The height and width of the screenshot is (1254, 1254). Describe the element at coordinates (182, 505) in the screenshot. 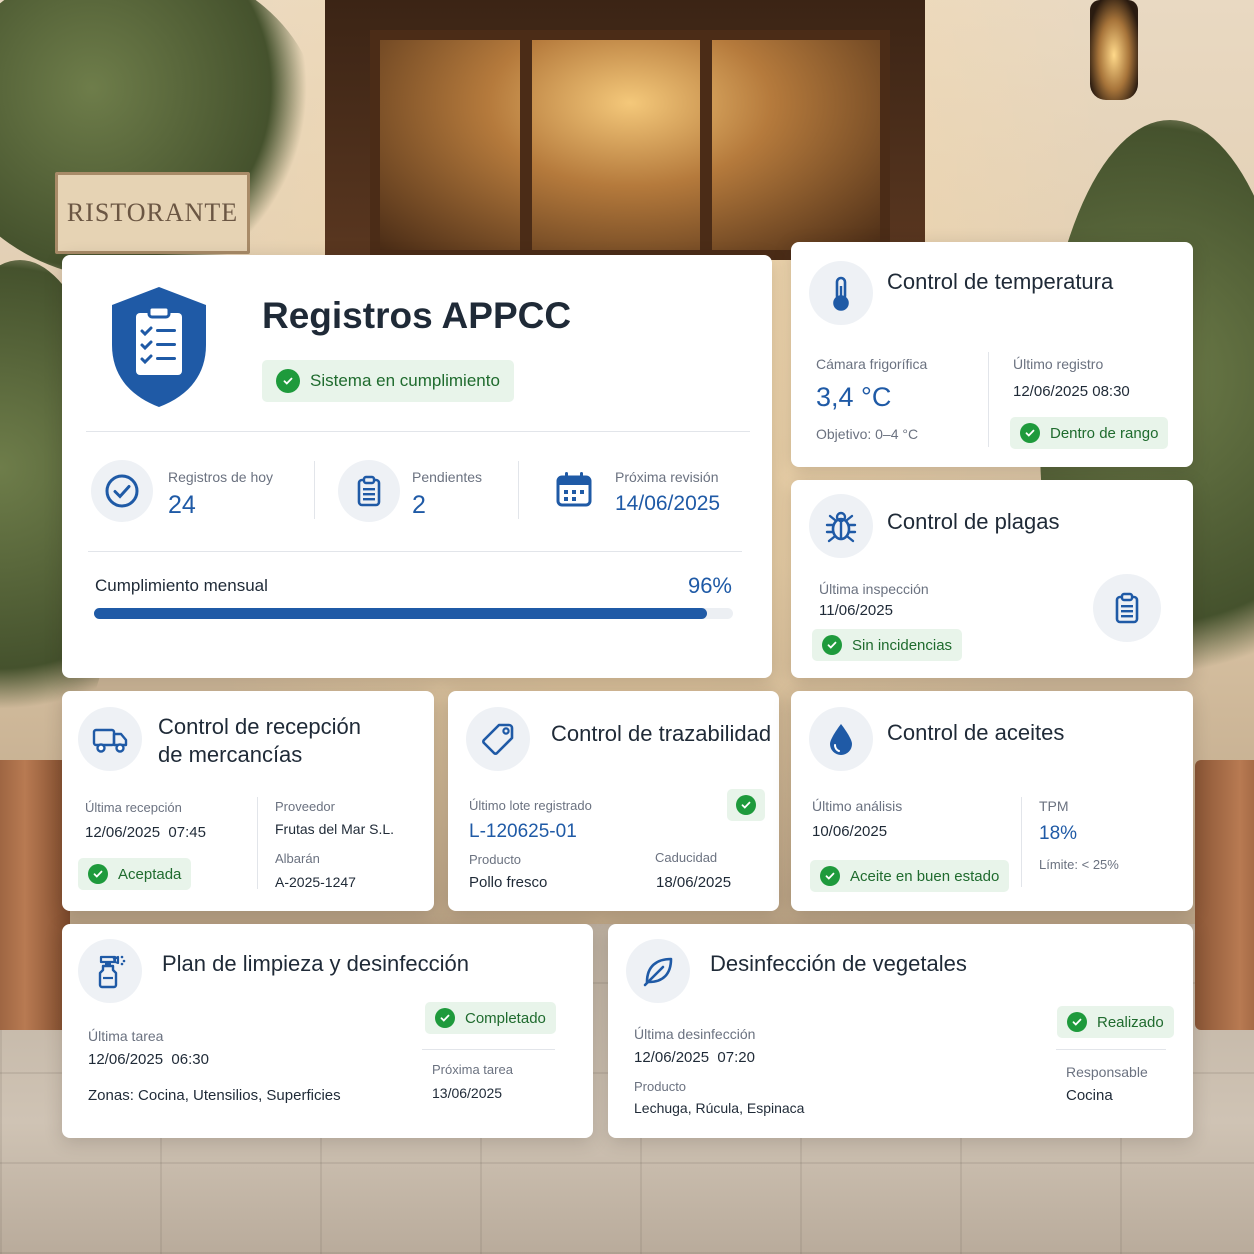

I see `stat-value: 24` at that location.